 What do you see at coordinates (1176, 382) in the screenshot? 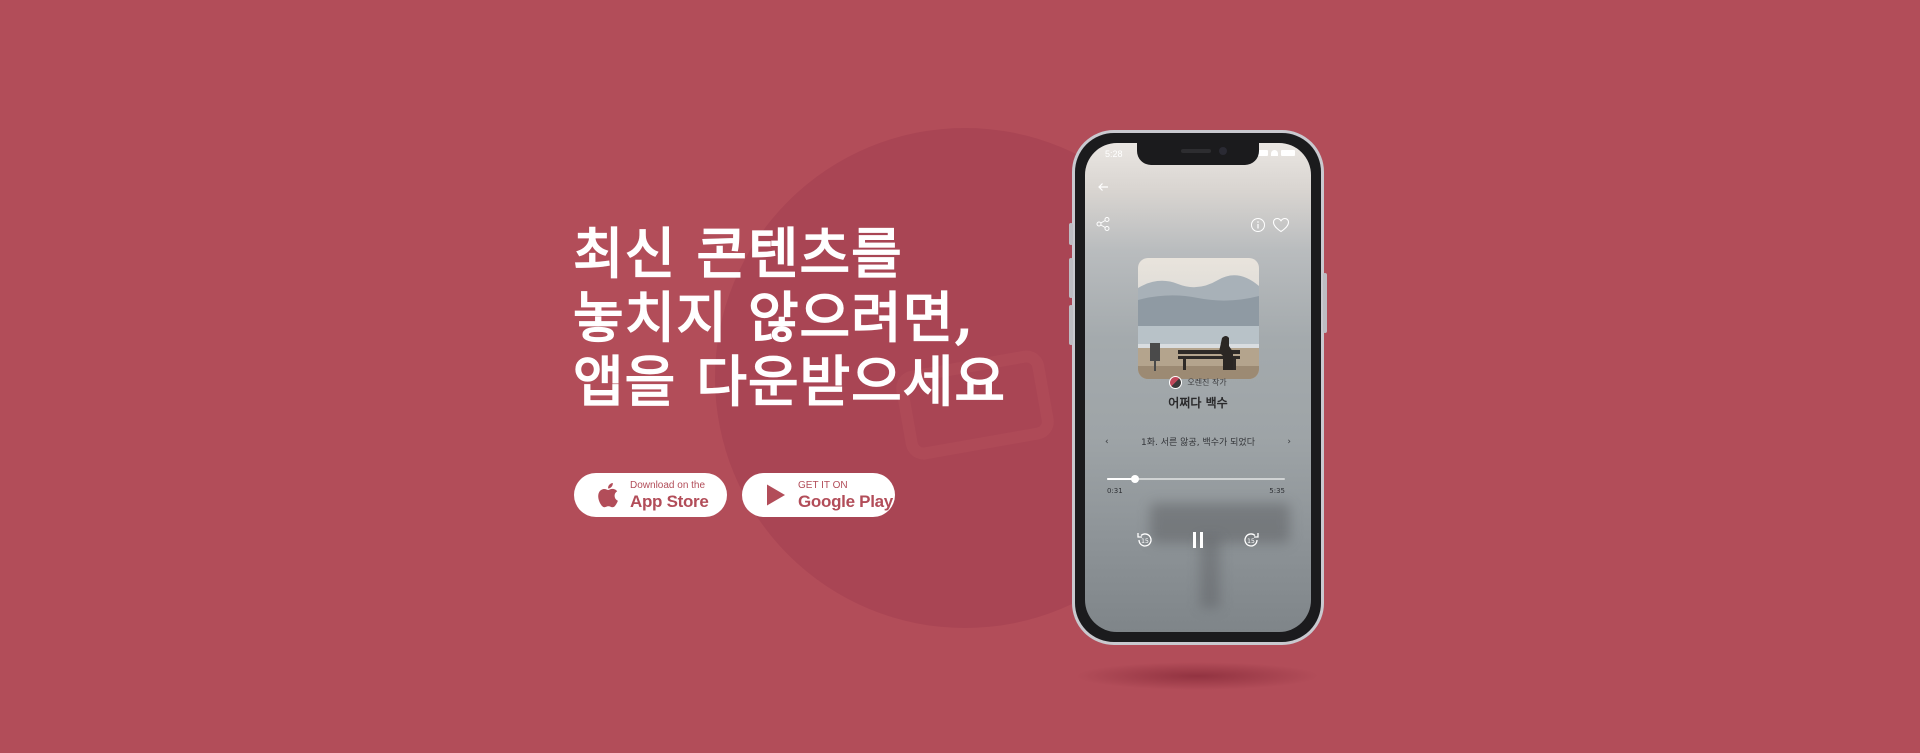
I see `author-avatar` at bounding box center [1176, 382].